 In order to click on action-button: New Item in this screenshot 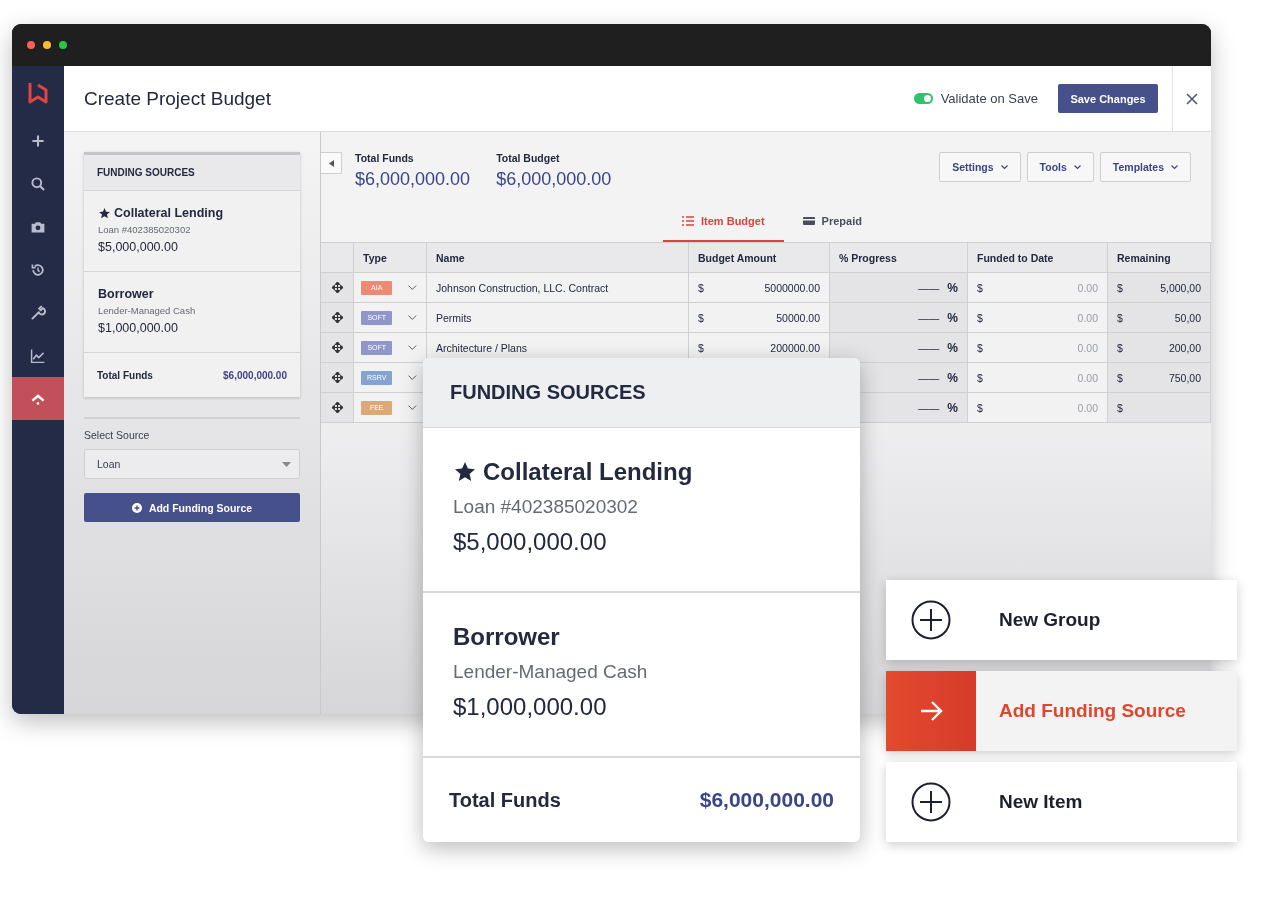, I will do `click(1061, 802)`.